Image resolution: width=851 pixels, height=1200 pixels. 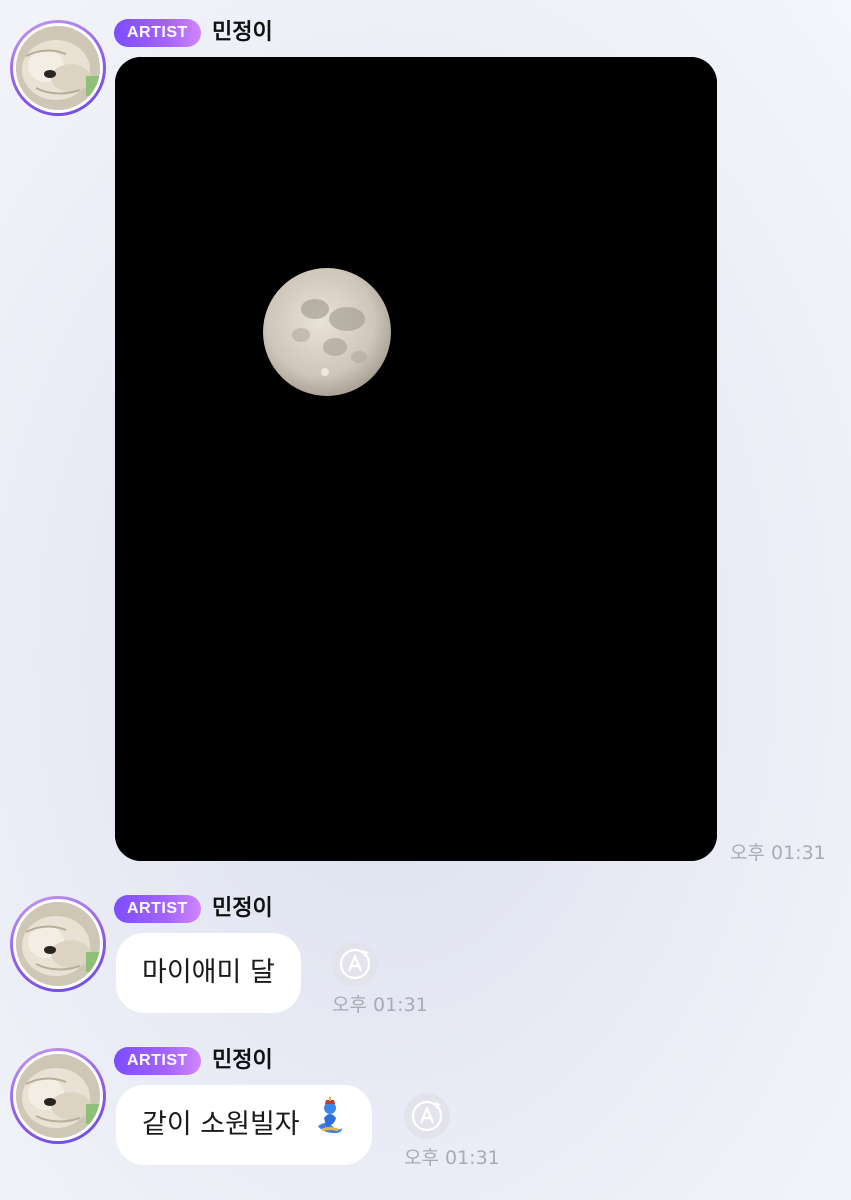 I want to click on chat-message-text: ARTIST 민정이 마이애미 달 오후 01:31, so click(x=425, y=955).